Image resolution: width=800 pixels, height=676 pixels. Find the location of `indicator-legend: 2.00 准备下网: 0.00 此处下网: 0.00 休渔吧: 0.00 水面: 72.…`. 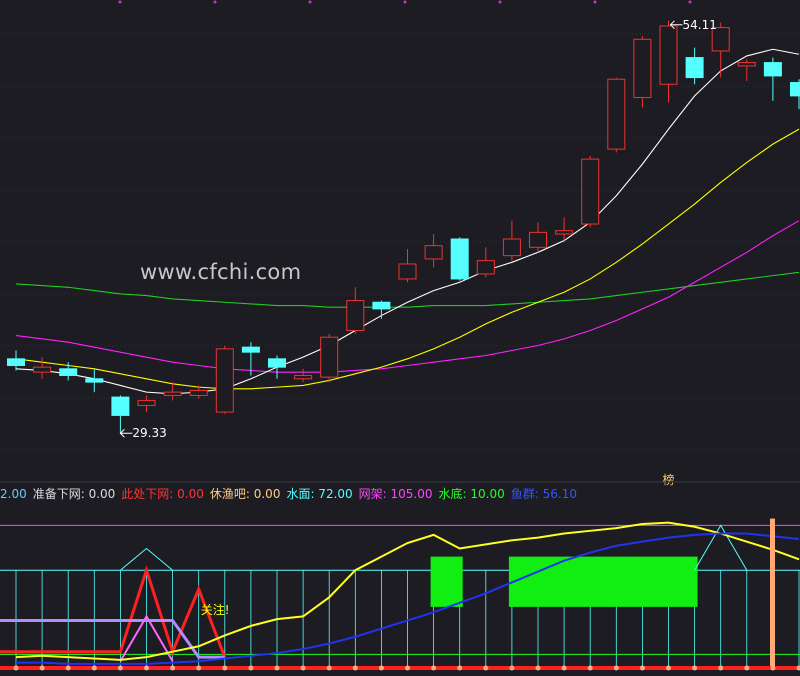

indicator-legend: 2.00 准备下网: 0.00 此处下网: 0.00 休渔吧: 0.00 水面: 72.… is located at coordinates (291, 494).